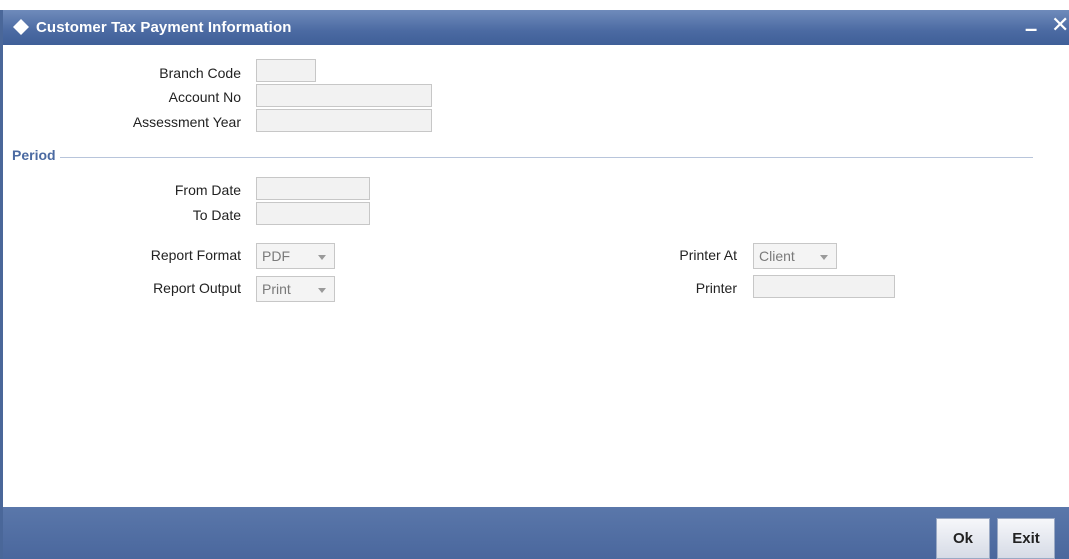  Describe the element at coordinates (1026, 538) in the screenshot. I see `exit-button: Exit` at that location.